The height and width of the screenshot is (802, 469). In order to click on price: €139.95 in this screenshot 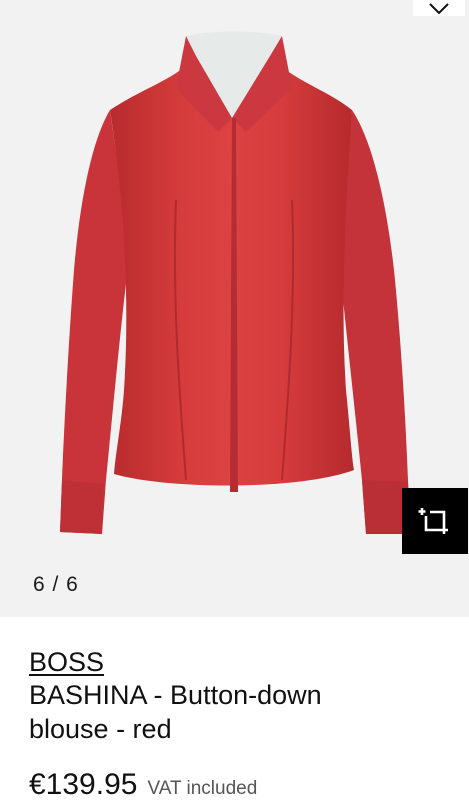, I will do `click(83, 784)`.